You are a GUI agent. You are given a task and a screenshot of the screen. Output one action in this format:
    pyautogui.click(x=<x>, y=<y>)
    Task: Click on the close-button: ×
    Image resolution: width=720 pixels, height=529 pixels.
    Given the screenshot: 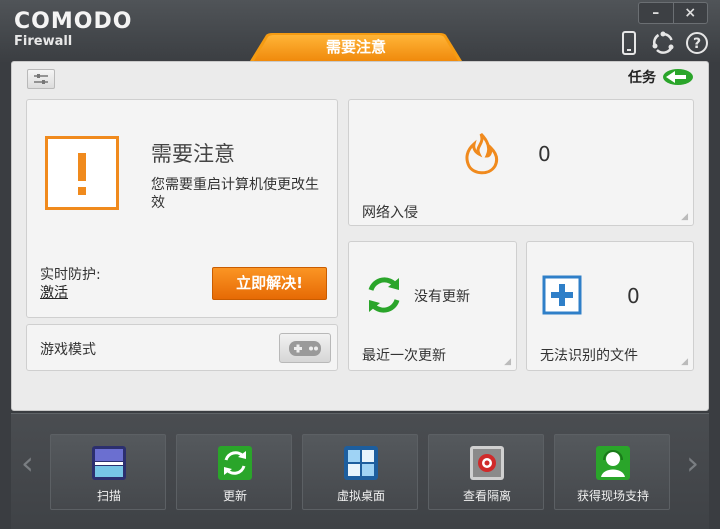 What is the action you would take?
    pyautogui.click(x=690, y=13)
    